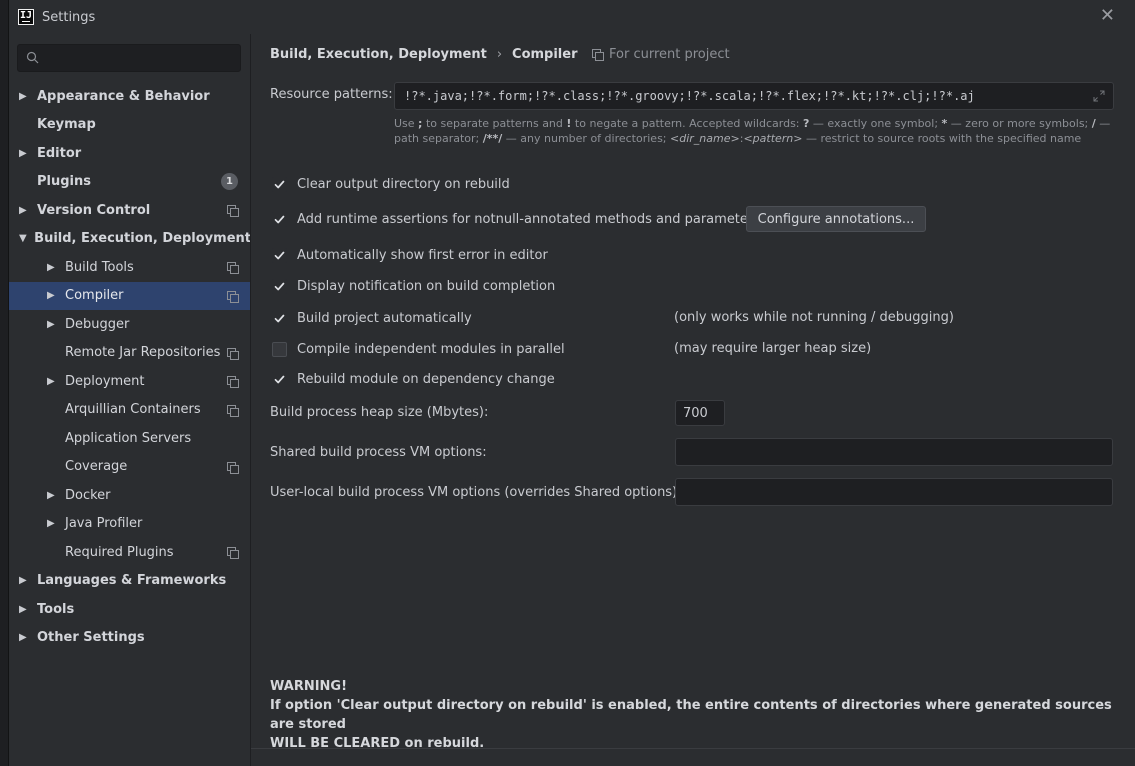 The image size is (1135, 766). What do you see at coordinates (130, 381) in the screenshot?
I see `sidebar-item-deployment: ▶ Deployment` at bounding box center [130, 381].